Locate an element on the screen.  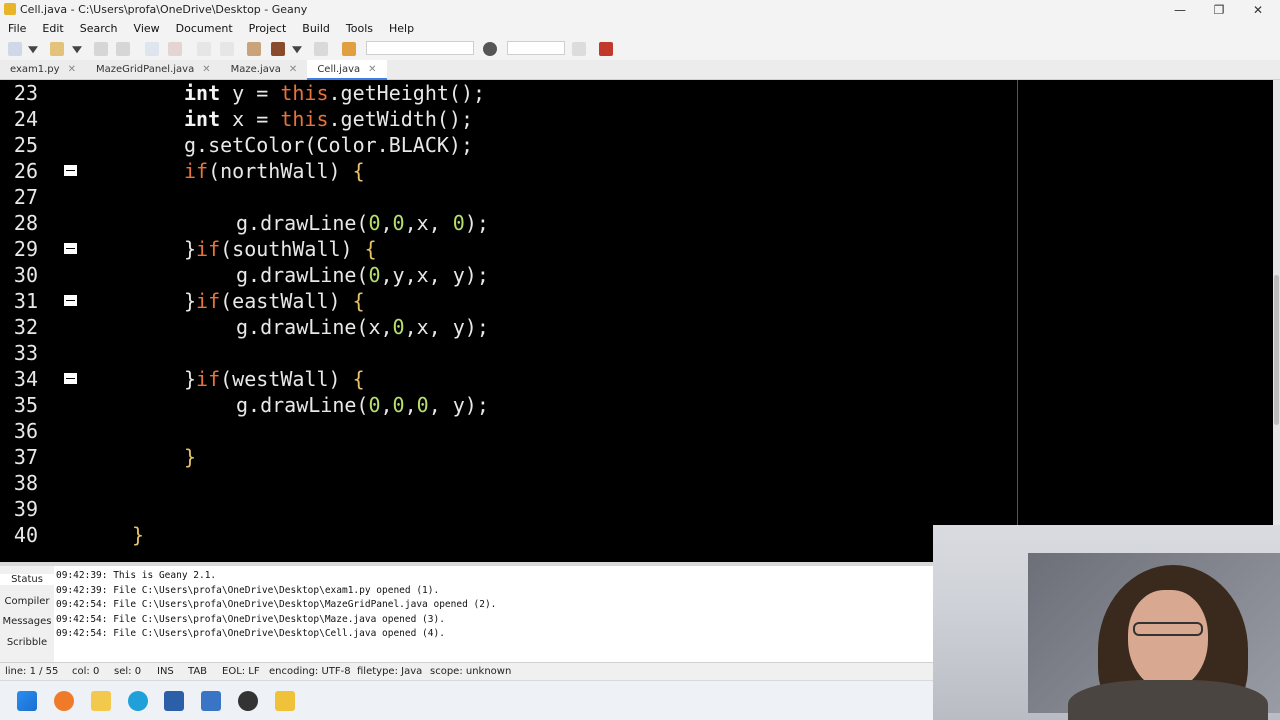
revert-icon is located at coordinates (152, 49).